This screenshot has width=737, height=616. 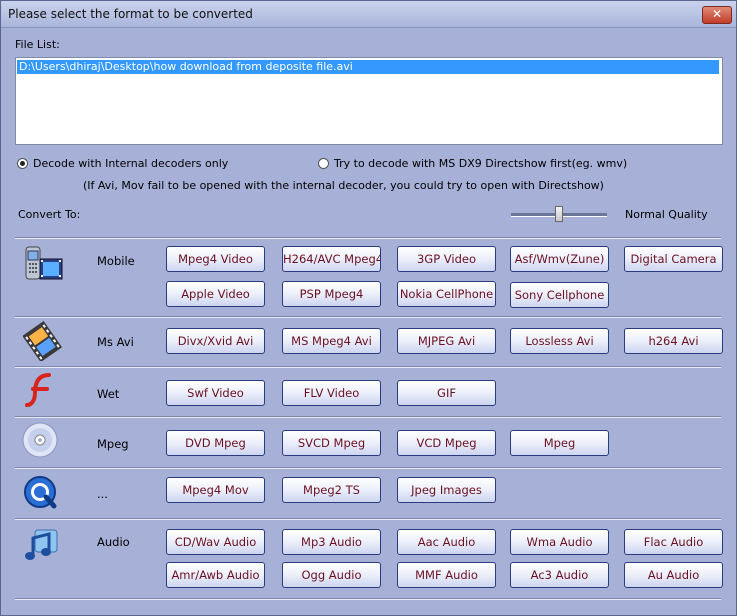 I want to click on mp3-audio-button: Mp3 Audio, so click(x=331, y=542).